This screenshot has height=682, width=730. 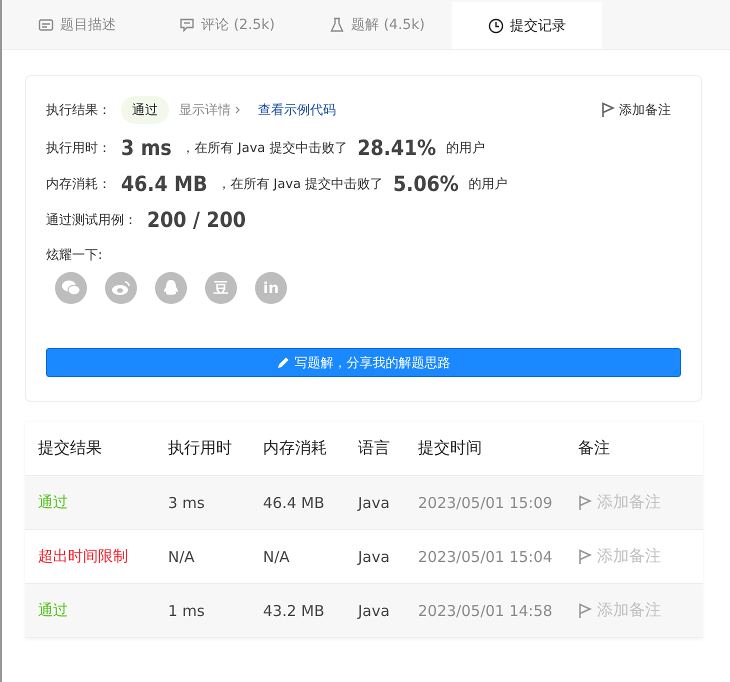 I want to click on column-header: 备注, so click(x=594, y=448).